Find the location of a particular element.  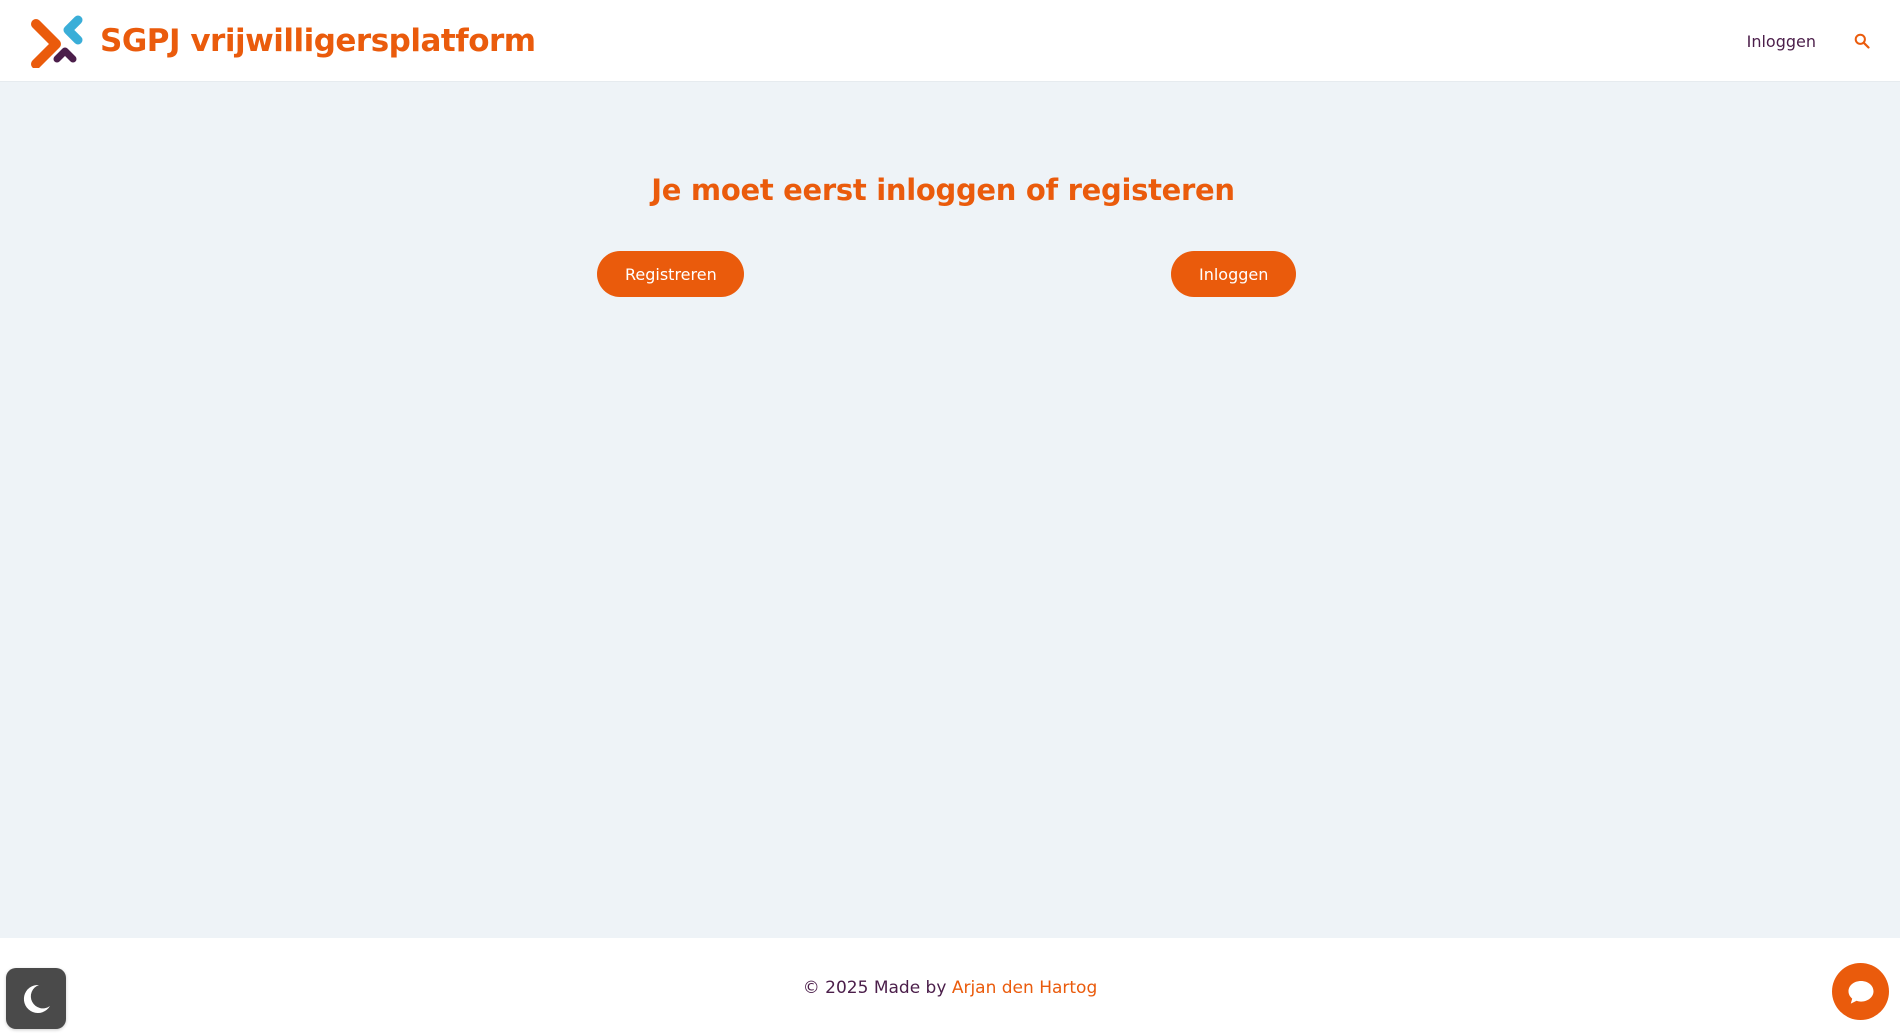

site-title: SGPJ vrijwilligersplatform is located at coordinates (318, 41).